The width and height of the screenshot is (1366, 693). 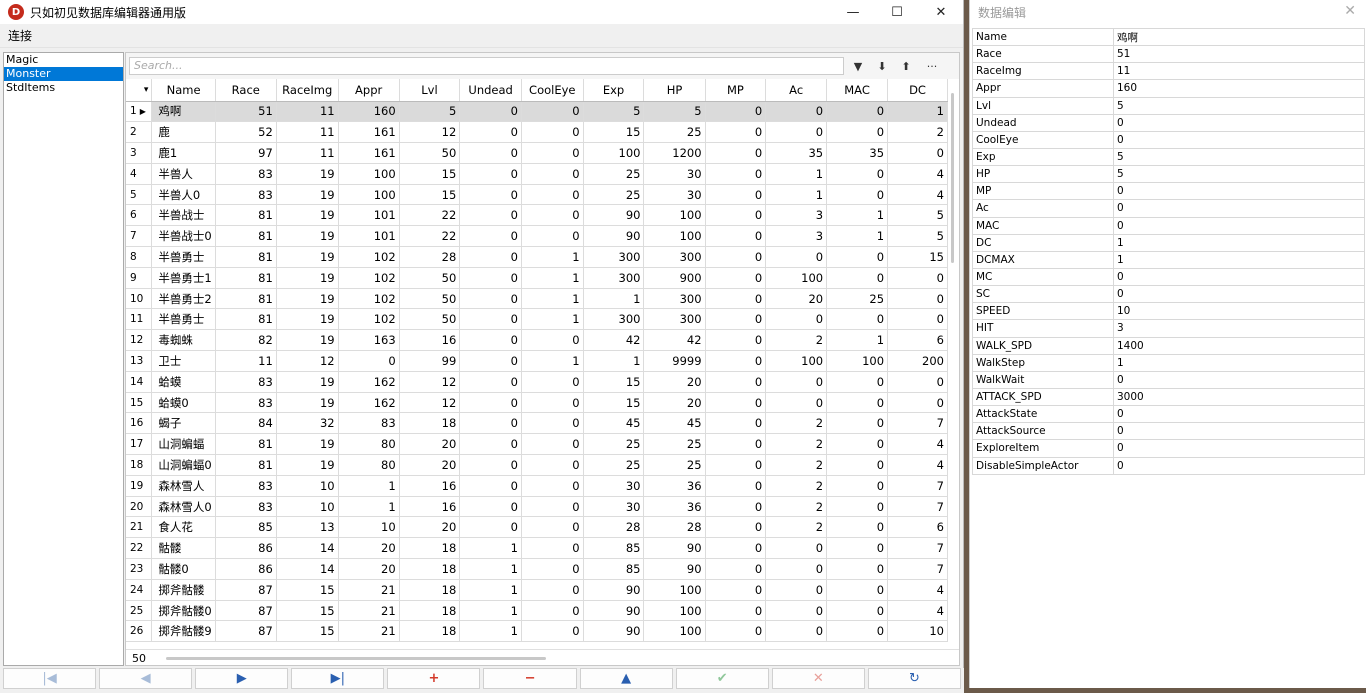 What do you see at coordinates (369, 444) in the screenshot?
I see `table-cell: 80` at bounding box center [369, 444].